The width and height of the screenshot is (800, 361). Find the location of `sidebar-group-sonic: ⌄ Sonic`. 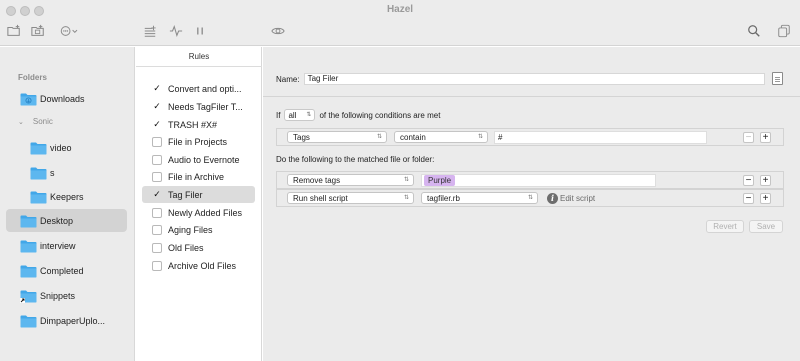

sidebar-group-sonic: ⌄ Sonic is located at coordinates (35, 121).